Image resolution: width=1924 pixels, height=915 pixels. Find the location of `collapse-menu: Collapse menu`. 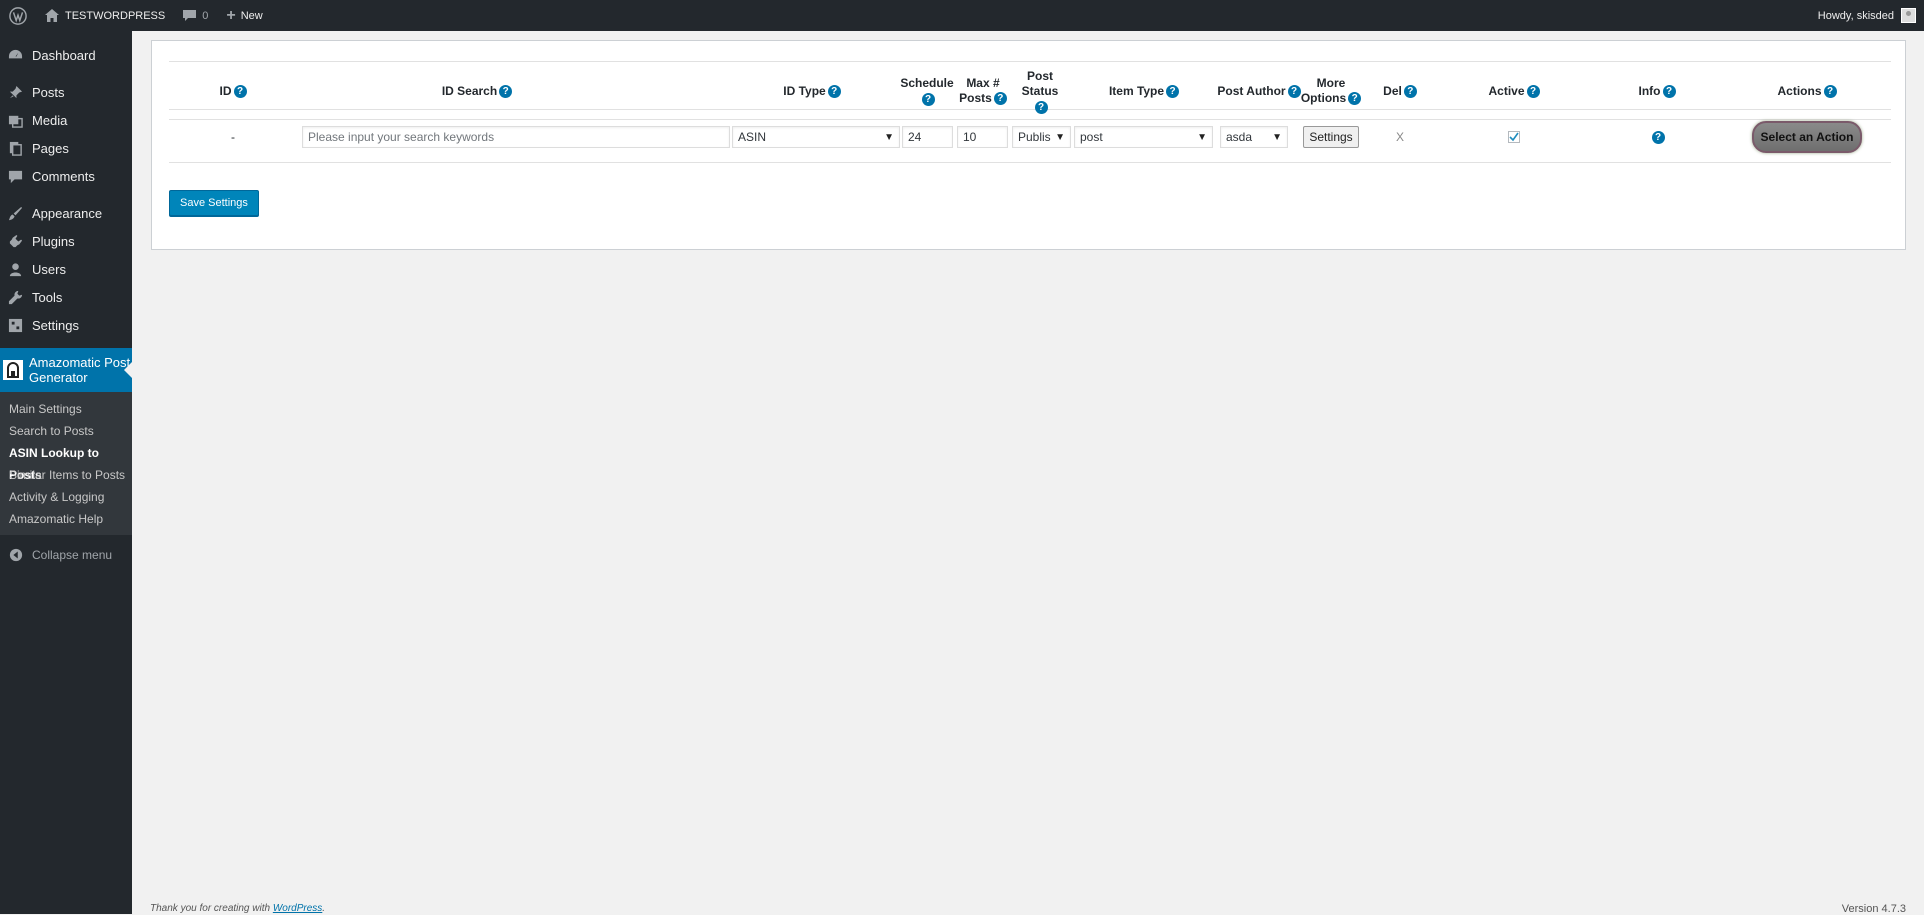

collapse-menu: Collapse menu is located at coordinates (66, 555).